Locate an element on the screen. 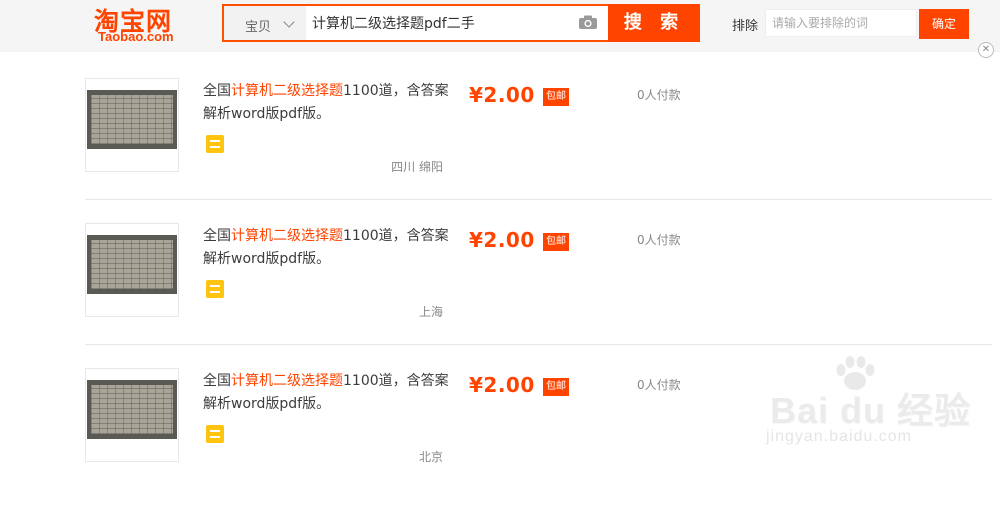  exclude-confirm-button: 确定 is located at coordinates (944, 24).